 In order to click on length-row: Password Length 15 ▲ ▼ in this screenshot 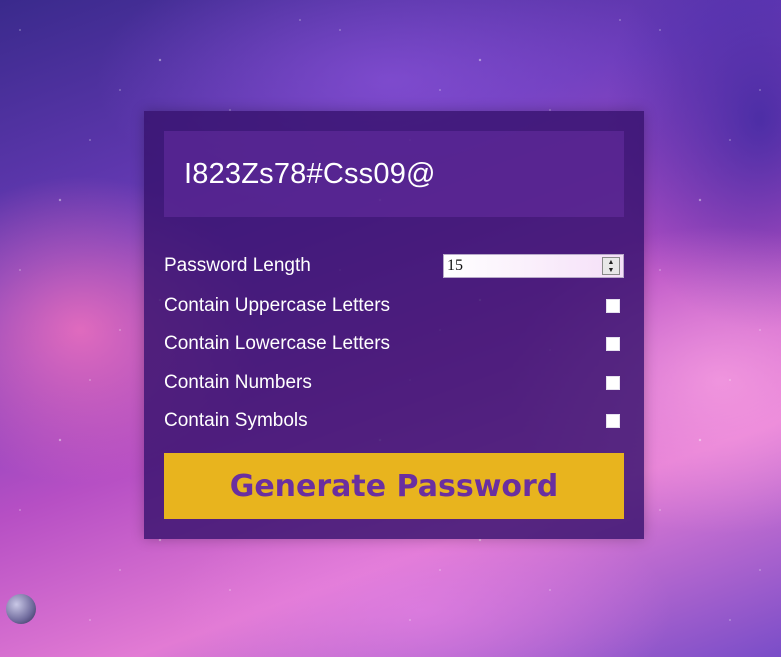, I will do `click(394, 266)`.